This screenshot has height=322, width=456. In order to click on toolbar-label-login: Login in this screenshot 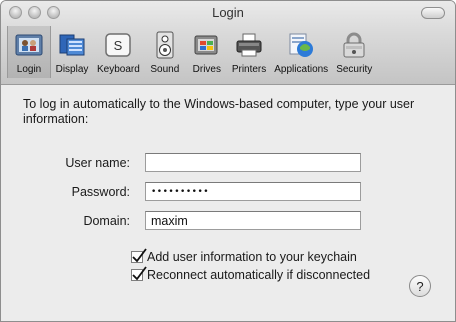, I will do `click(29, 69)`.